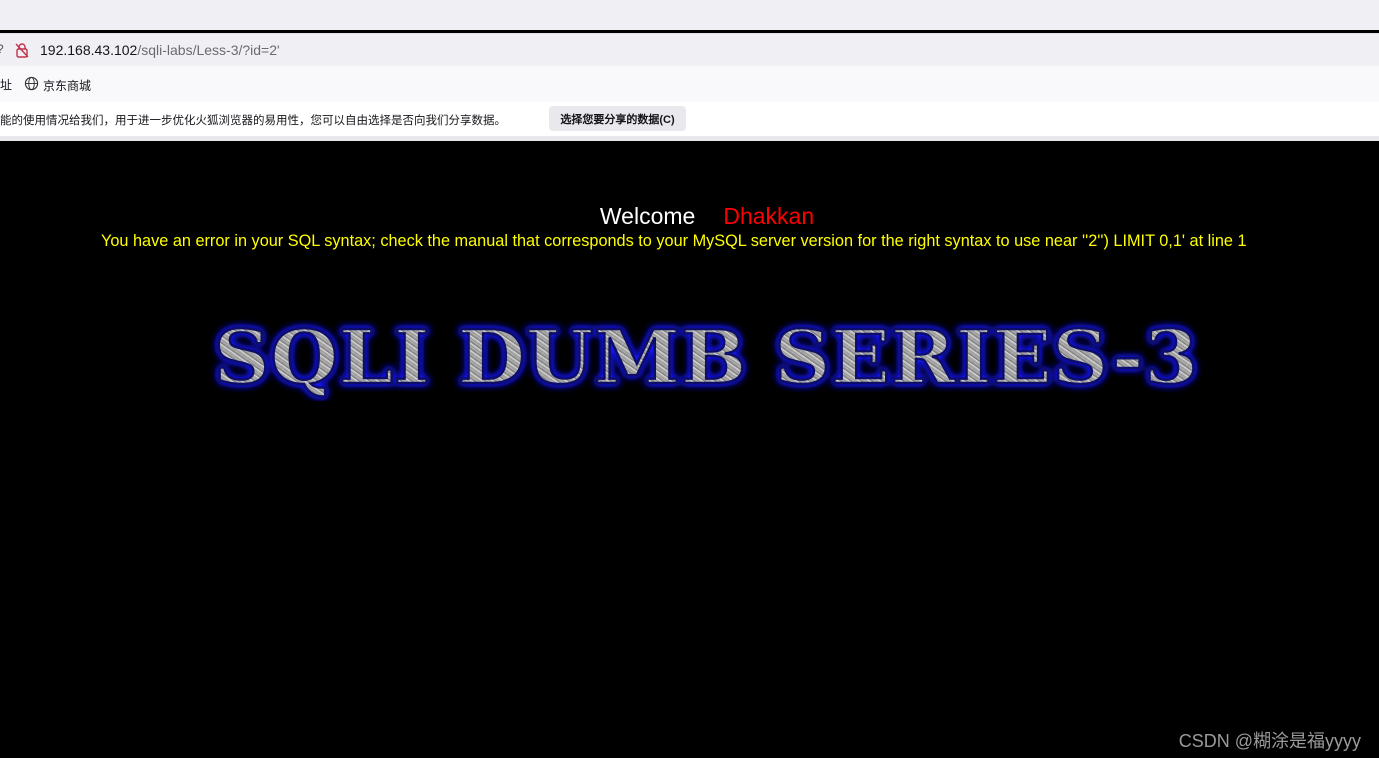  Describe the element at coordinates (769, 216) in the screenshot. I see `user-name: Dhakkan` at that location.